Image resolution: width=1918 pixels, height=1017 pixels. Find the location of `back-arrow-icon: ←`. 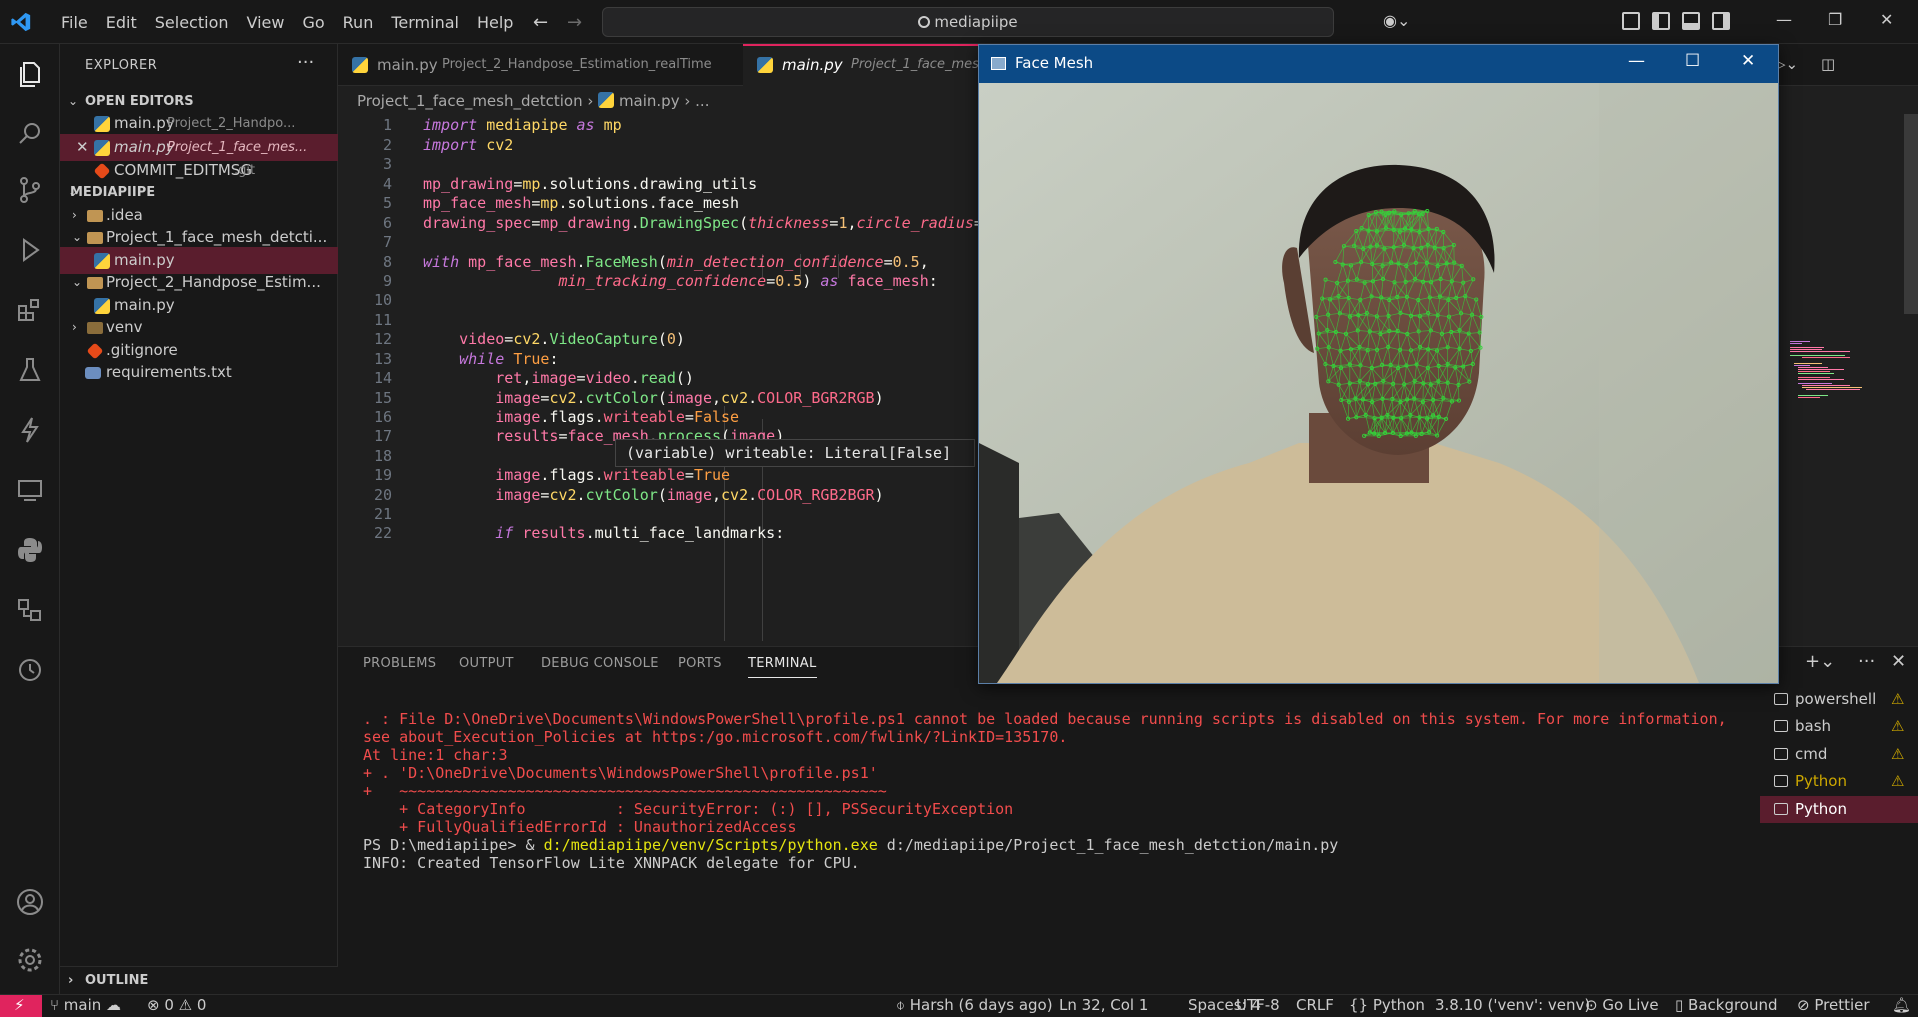

back-arrow-icon: ← is located at coordinates (540, 22).